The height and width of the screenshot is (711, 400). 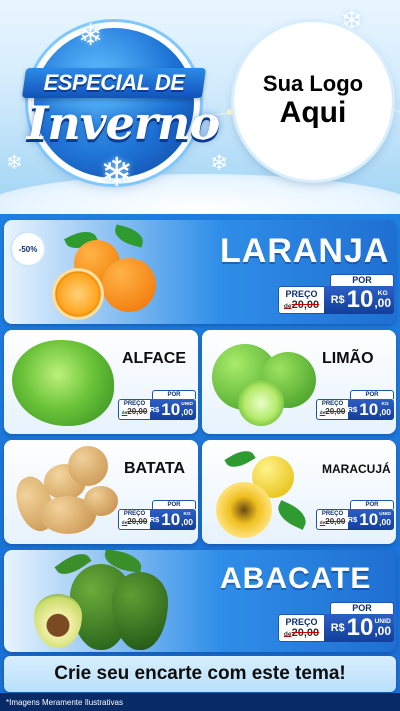 I want to click on product-card-alface: ALFACE POR PREÇO de20,00 R$ 10 UNID ,00, so click(x=101, y=382).